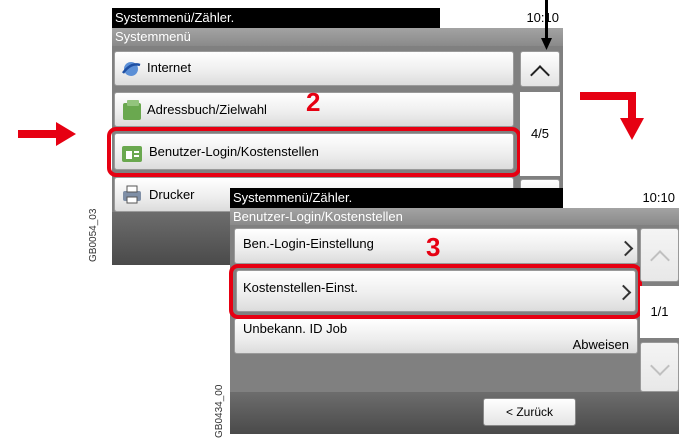  What do you see at coordinates (207, 109) in the screenshot?
I see `menu-item-label: Adressbuch/Zielwahl` at bounding box center [207, 109].